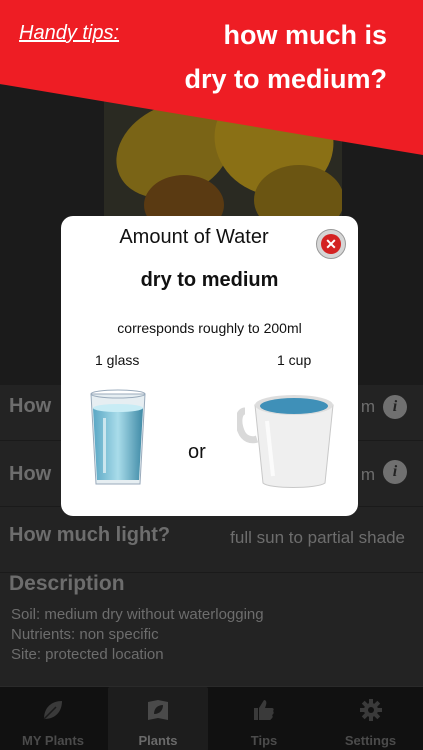  What do you see at coordinates (370, 740) in the screenshot?
I see `tab-label: Settings` at bounding box center [370, 740].